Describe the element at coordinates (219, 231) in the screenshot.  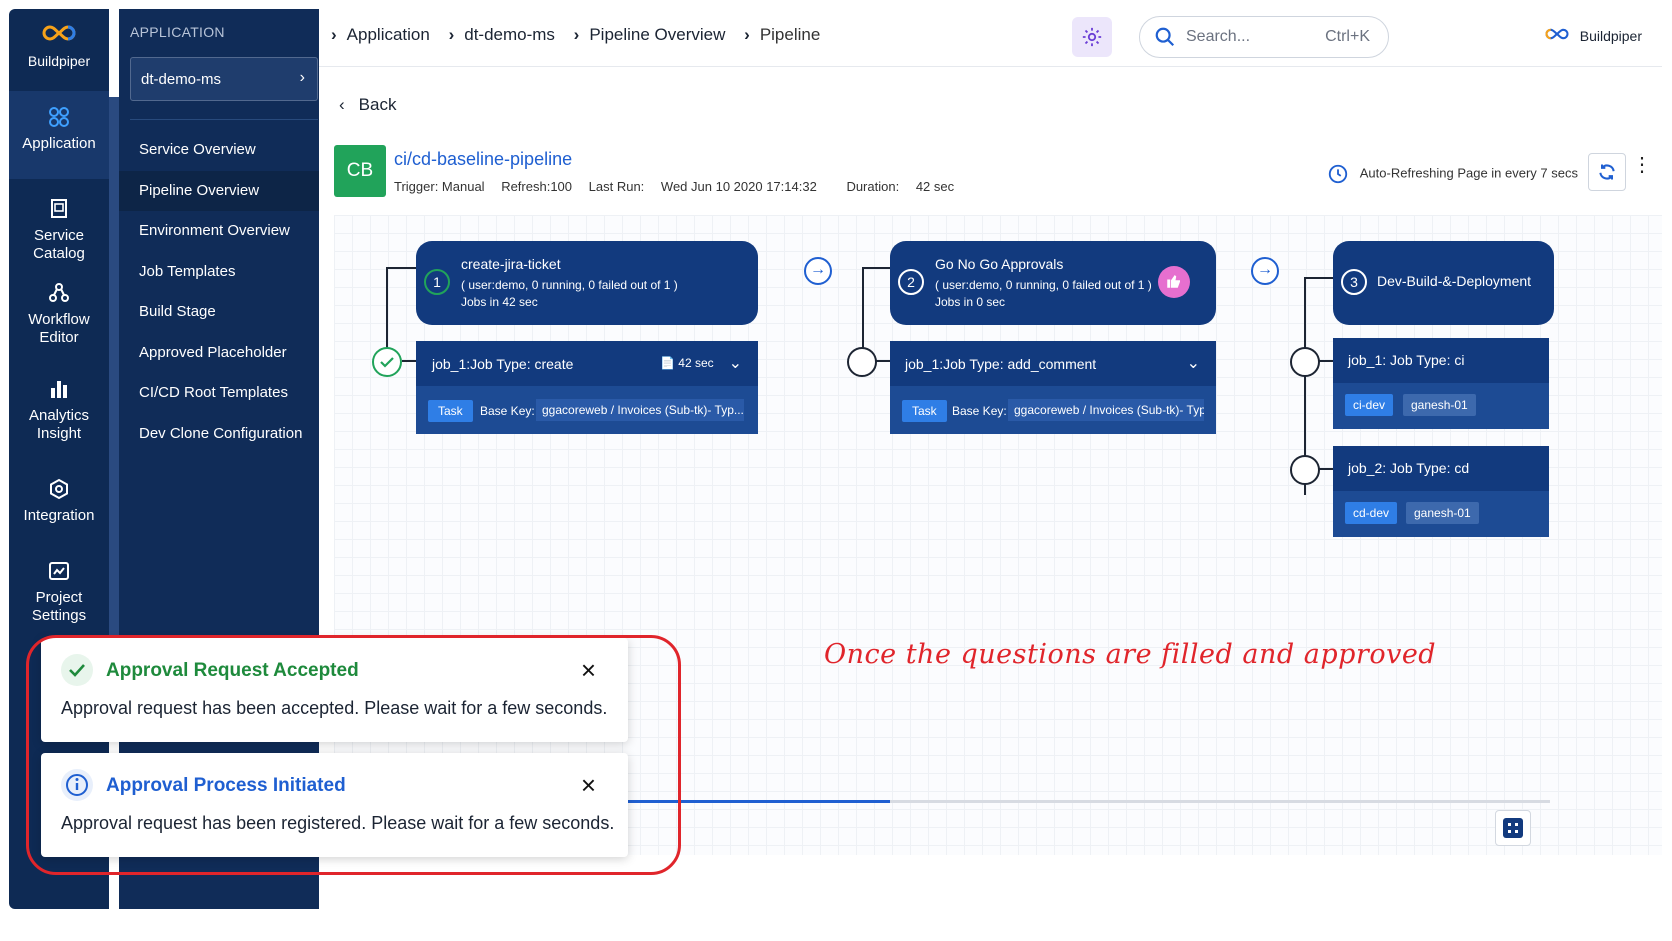
I see `sidebar-item-environment-overview: Environment Overview` at that location.